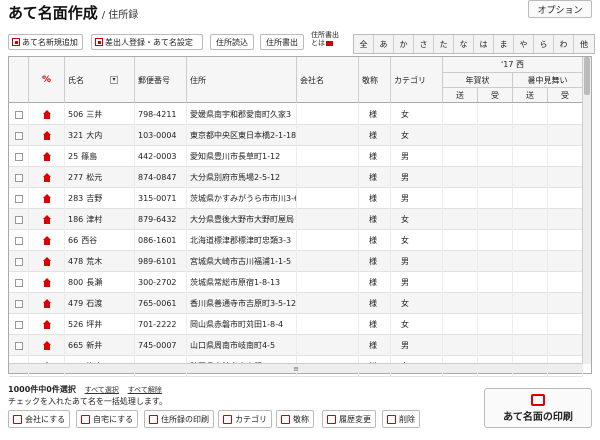 This screenshot has width=600, height=440. Describe the element at coordinates (296, 303) in the screenshot. I see `table-row: 479 石渡 765-0061 香川県善通寺市吉原町3-5-12 様女` at that location.